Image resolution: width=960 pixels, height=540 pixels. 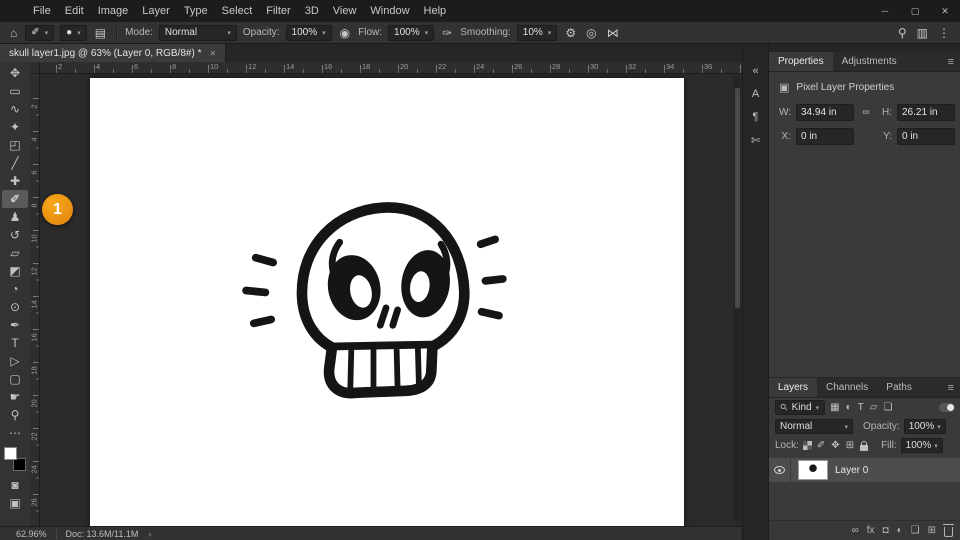 I want to click on brush-size-picker: ● ▾, so click(x=73, y=32).